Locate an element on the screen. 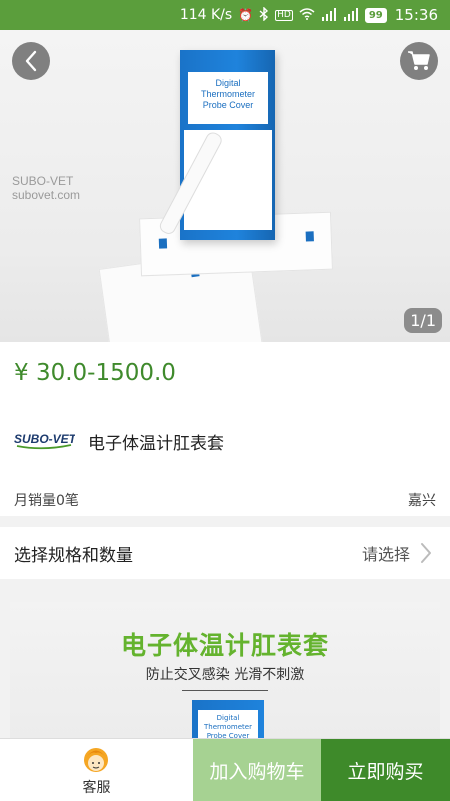 Image resolution: width=450 pixels, height=801 pixels. bluetooth-icon is located at coordinates (264, 14).